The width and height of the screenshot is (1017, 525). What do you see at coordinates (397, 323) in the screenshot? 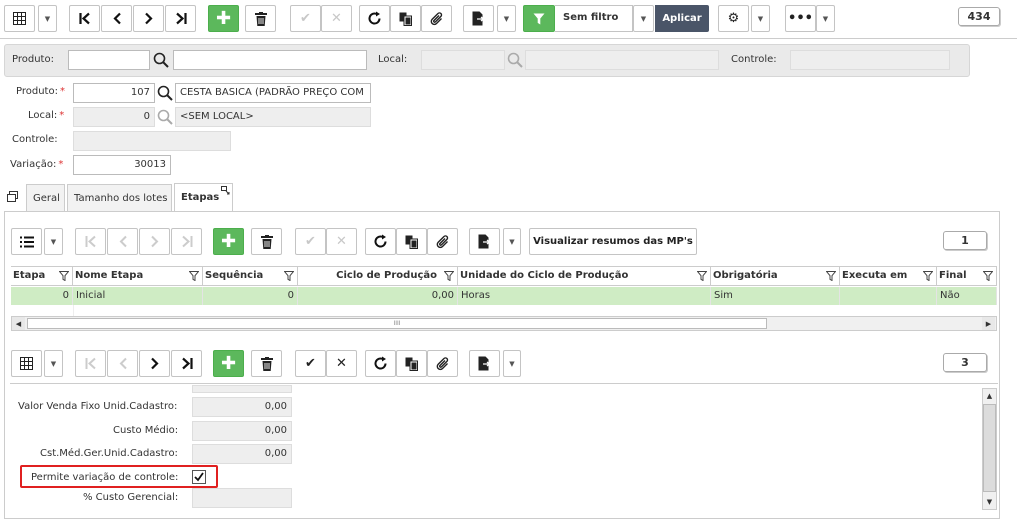
I see `scrollbar-thumb: IIII` at bounding box center [397, 323].